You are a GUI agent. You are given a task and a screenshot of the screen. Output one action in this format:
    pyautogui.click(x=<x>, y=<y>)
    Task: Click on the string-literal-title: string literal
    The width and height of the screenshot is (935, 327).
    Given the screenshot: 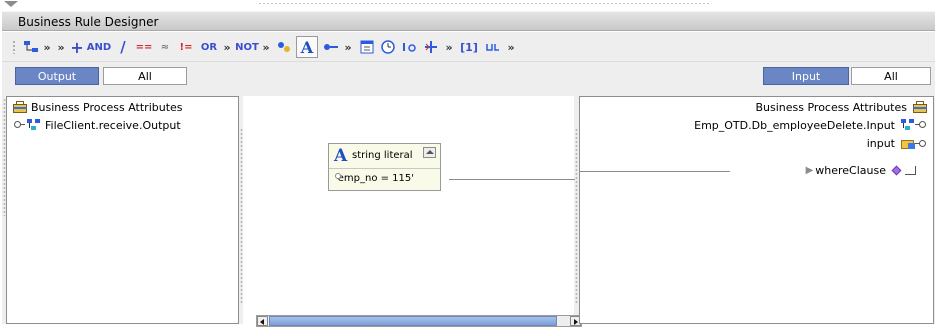 What is the action you would take?
    pyautogui.click(x=382, y=155)
    